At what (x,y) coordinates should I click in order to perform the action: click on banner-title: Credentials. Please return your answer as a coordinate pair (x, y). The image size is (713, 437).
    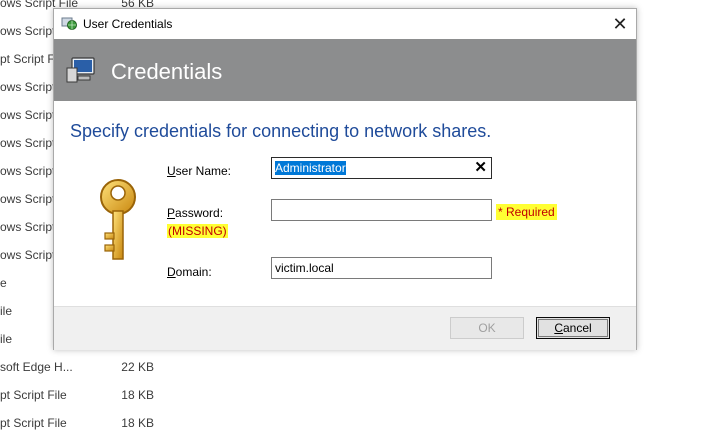
    Looking at the image, I should click on (167, 71).